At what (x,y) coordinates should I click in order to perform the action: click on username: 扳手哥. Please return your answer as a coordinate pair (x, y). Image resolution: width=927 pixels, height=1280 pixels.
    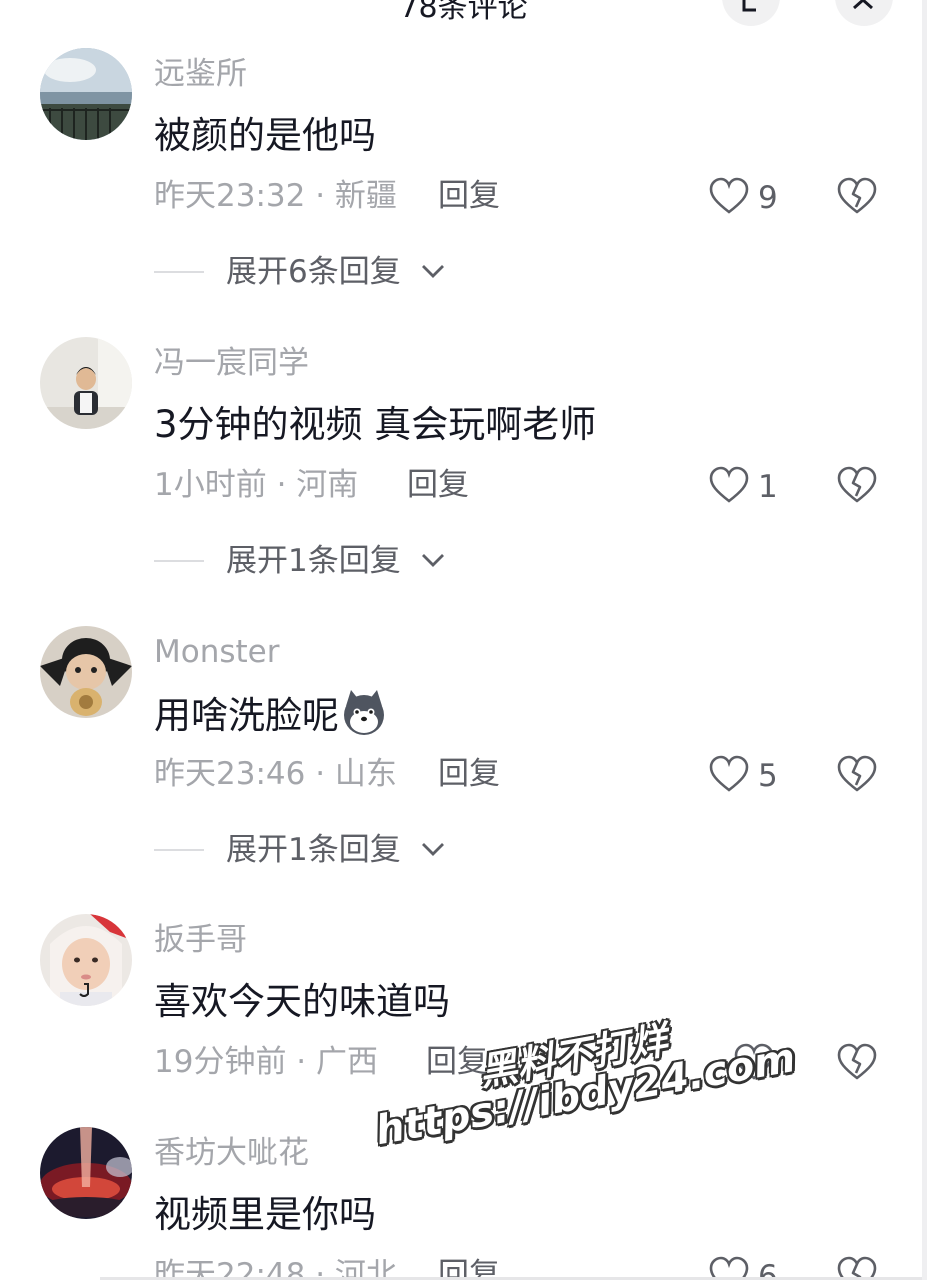
    Looking at the image, I should click on (200, 940).